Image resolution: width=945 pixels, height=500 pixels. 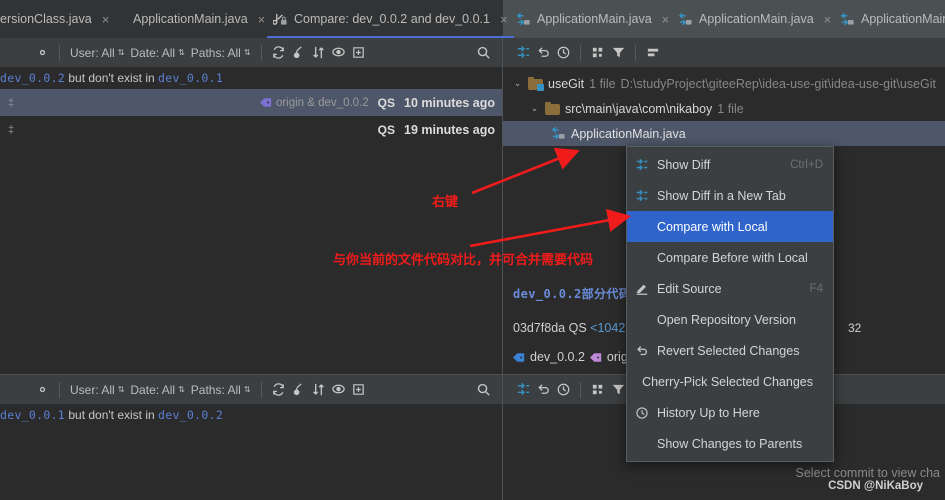 I want to click on menu-item-open-repository-version: Open Repository Version, so click(x=730, y=319).